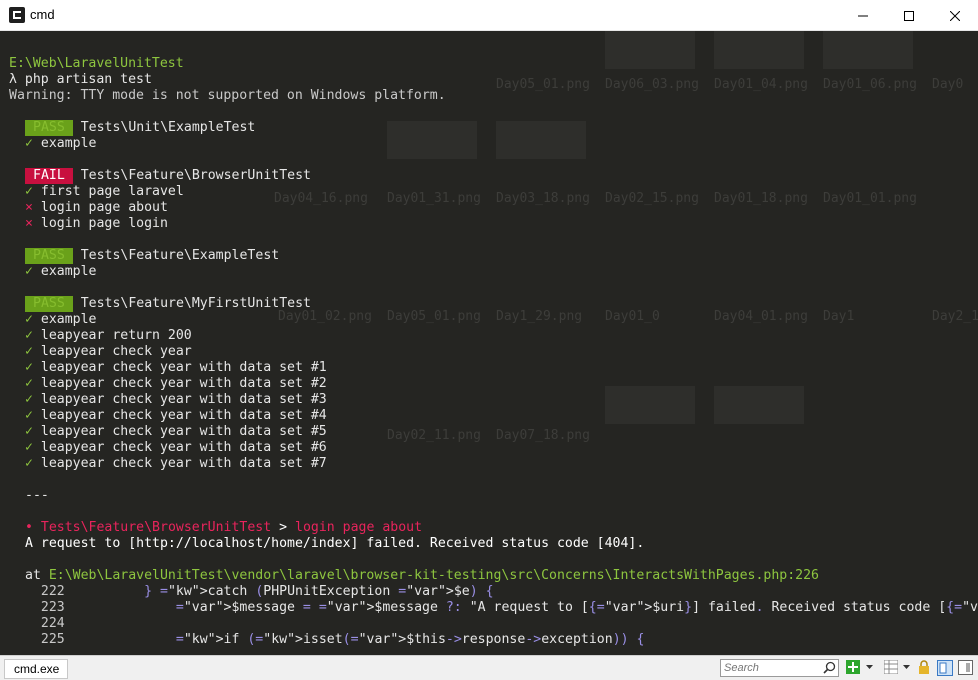 The height and width of the screenshot is (680, 978). I want to click on test-case-name: leapyear check year with data set #7, so click(179, 463).